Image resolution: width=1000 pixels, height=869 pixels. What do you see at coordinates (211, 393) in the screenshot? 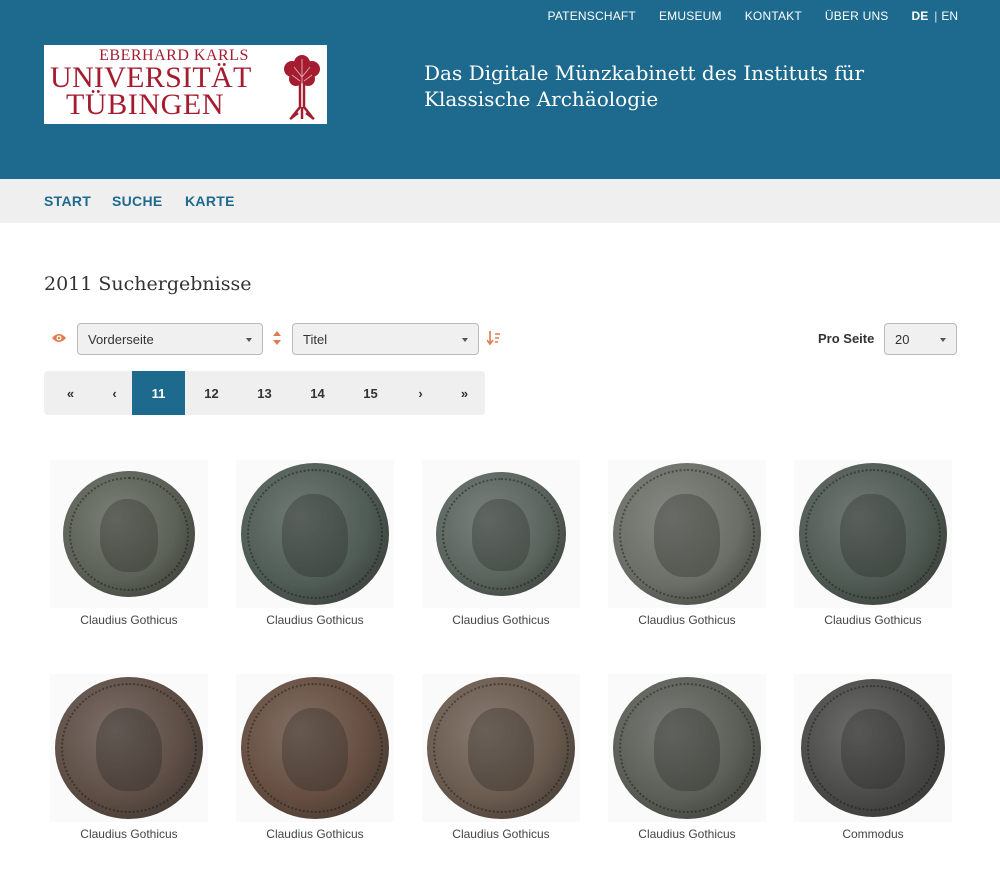
I see `pagination-page-12: 12` at bounding box center [211, 393].